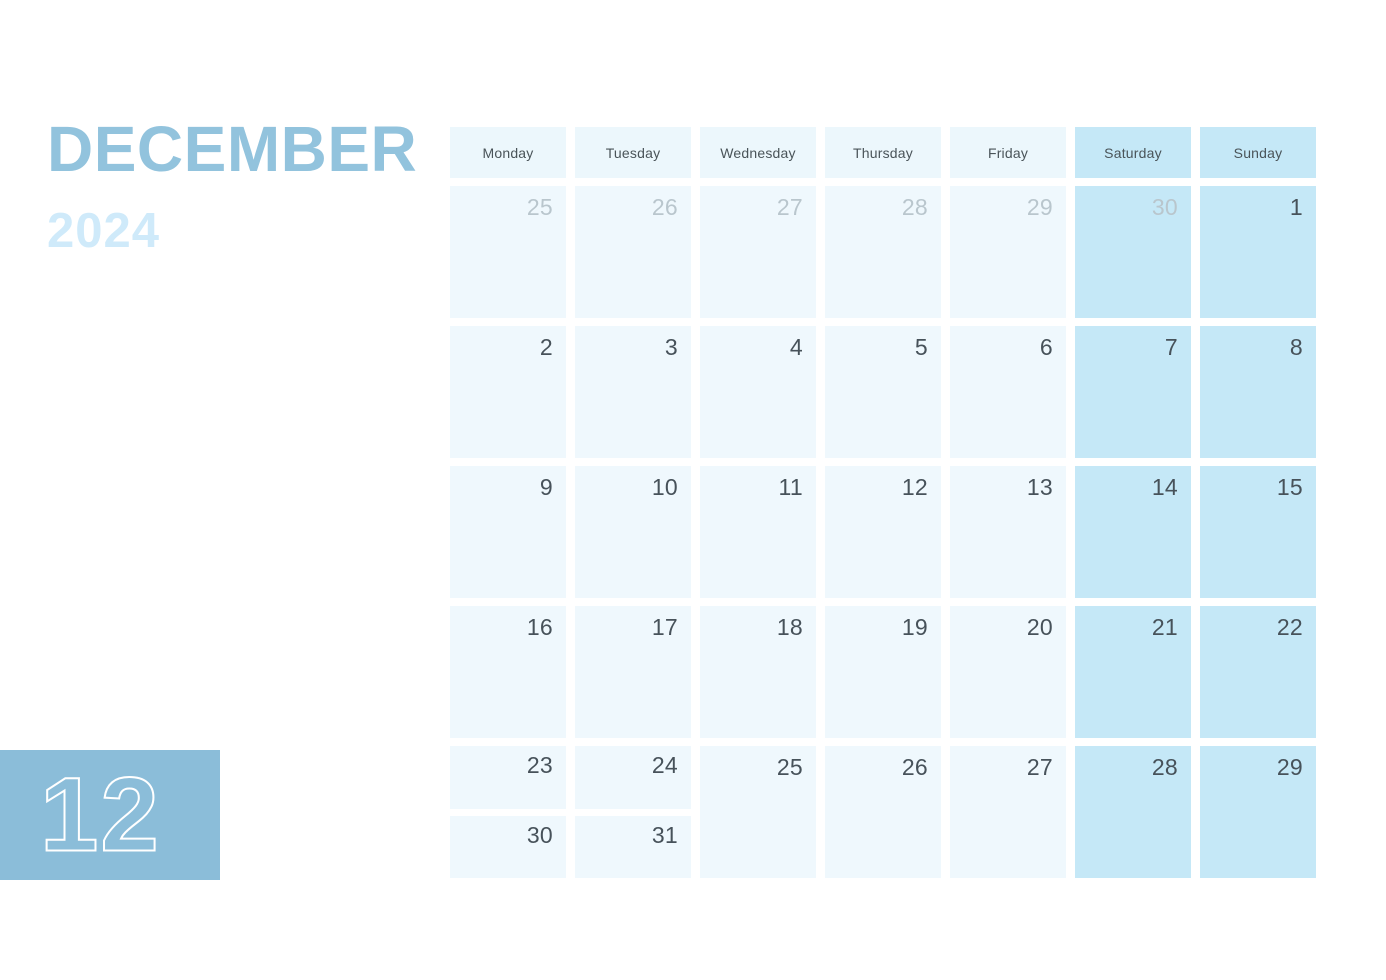 The width and height of the screenshot is (1386, 980). I want to click on calendar-day-cell: 5, so click(883, 392).